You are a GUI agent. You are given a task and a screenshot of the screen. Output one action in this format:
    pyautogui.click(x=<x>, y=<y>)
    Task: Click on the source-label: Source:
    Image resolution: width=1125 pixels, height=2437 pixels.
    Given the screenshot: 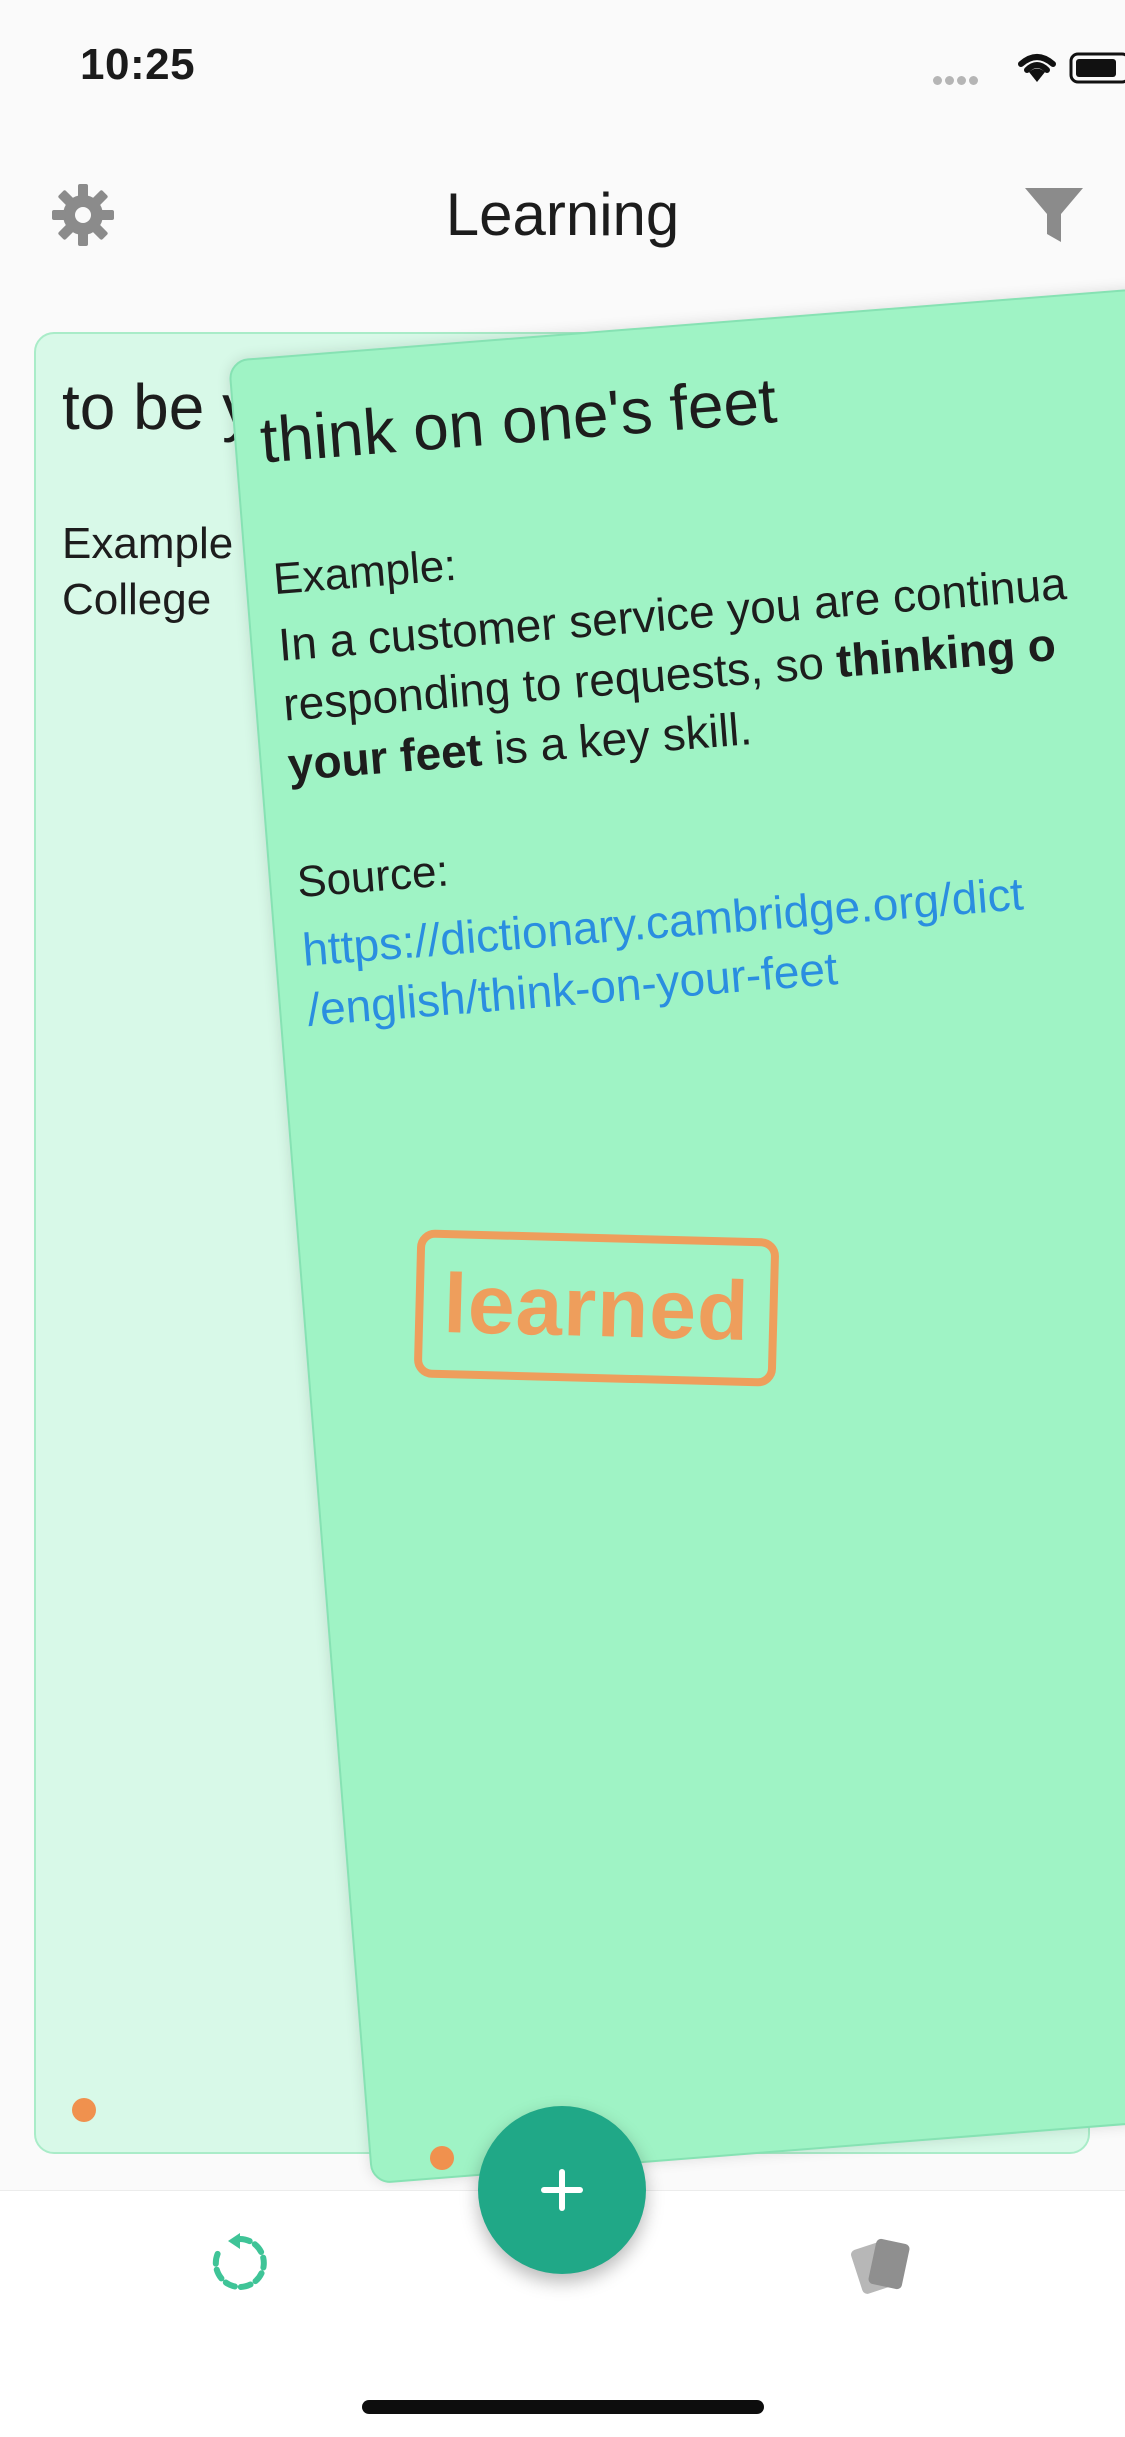 What is the action you would take?
    pyautogui.click(x=373, y=877)
    